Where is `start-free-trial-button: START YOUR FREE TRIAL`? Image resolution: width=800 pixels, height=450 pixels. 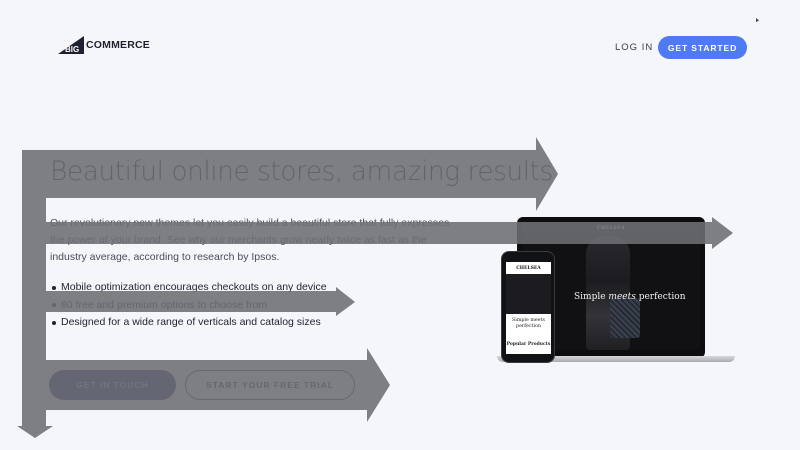 start-free-trial-button: START YOUR FREE TRIAL is located at coordinates (270, 385).